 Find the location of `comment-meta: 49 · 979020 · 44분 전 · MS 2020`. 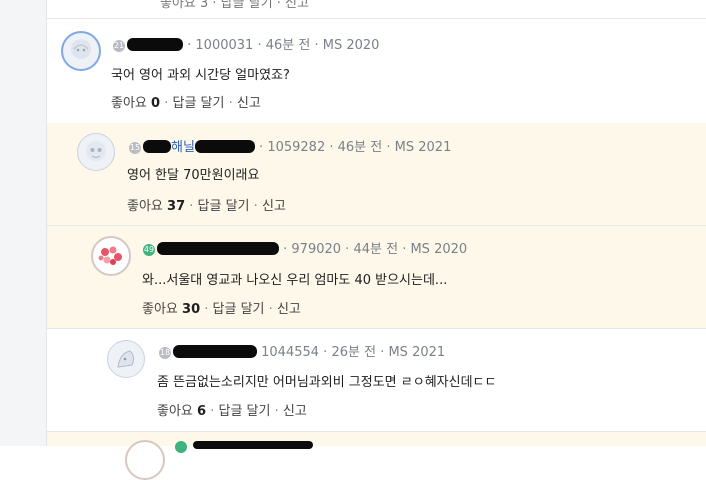

comment-meta: 49 · 979020 · 44분 전 · MS 2020 is located at coordinates (305, 249).